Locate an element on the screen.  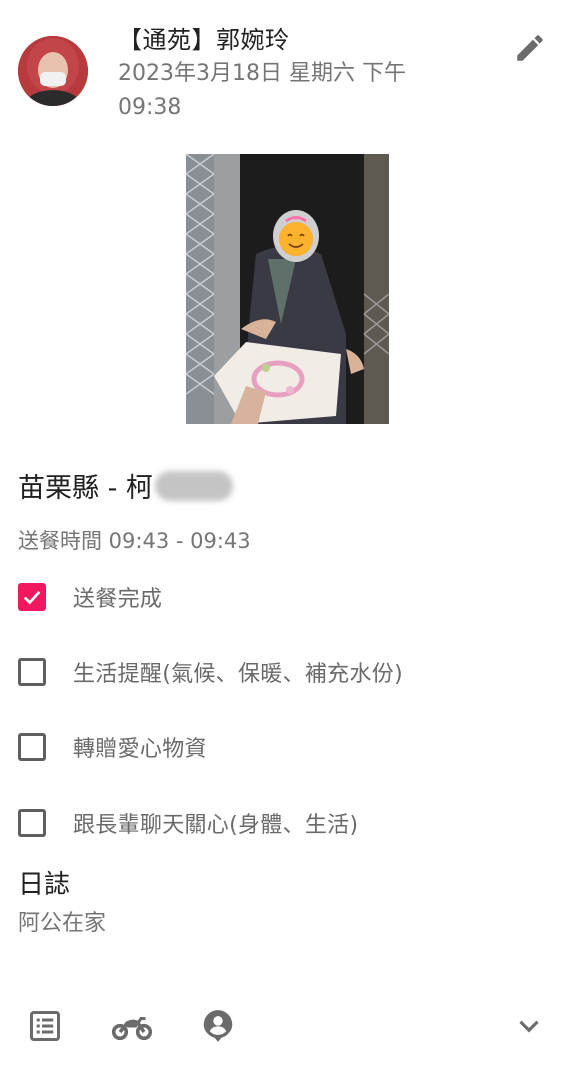
check-icon is located at coordinates (32, 598).